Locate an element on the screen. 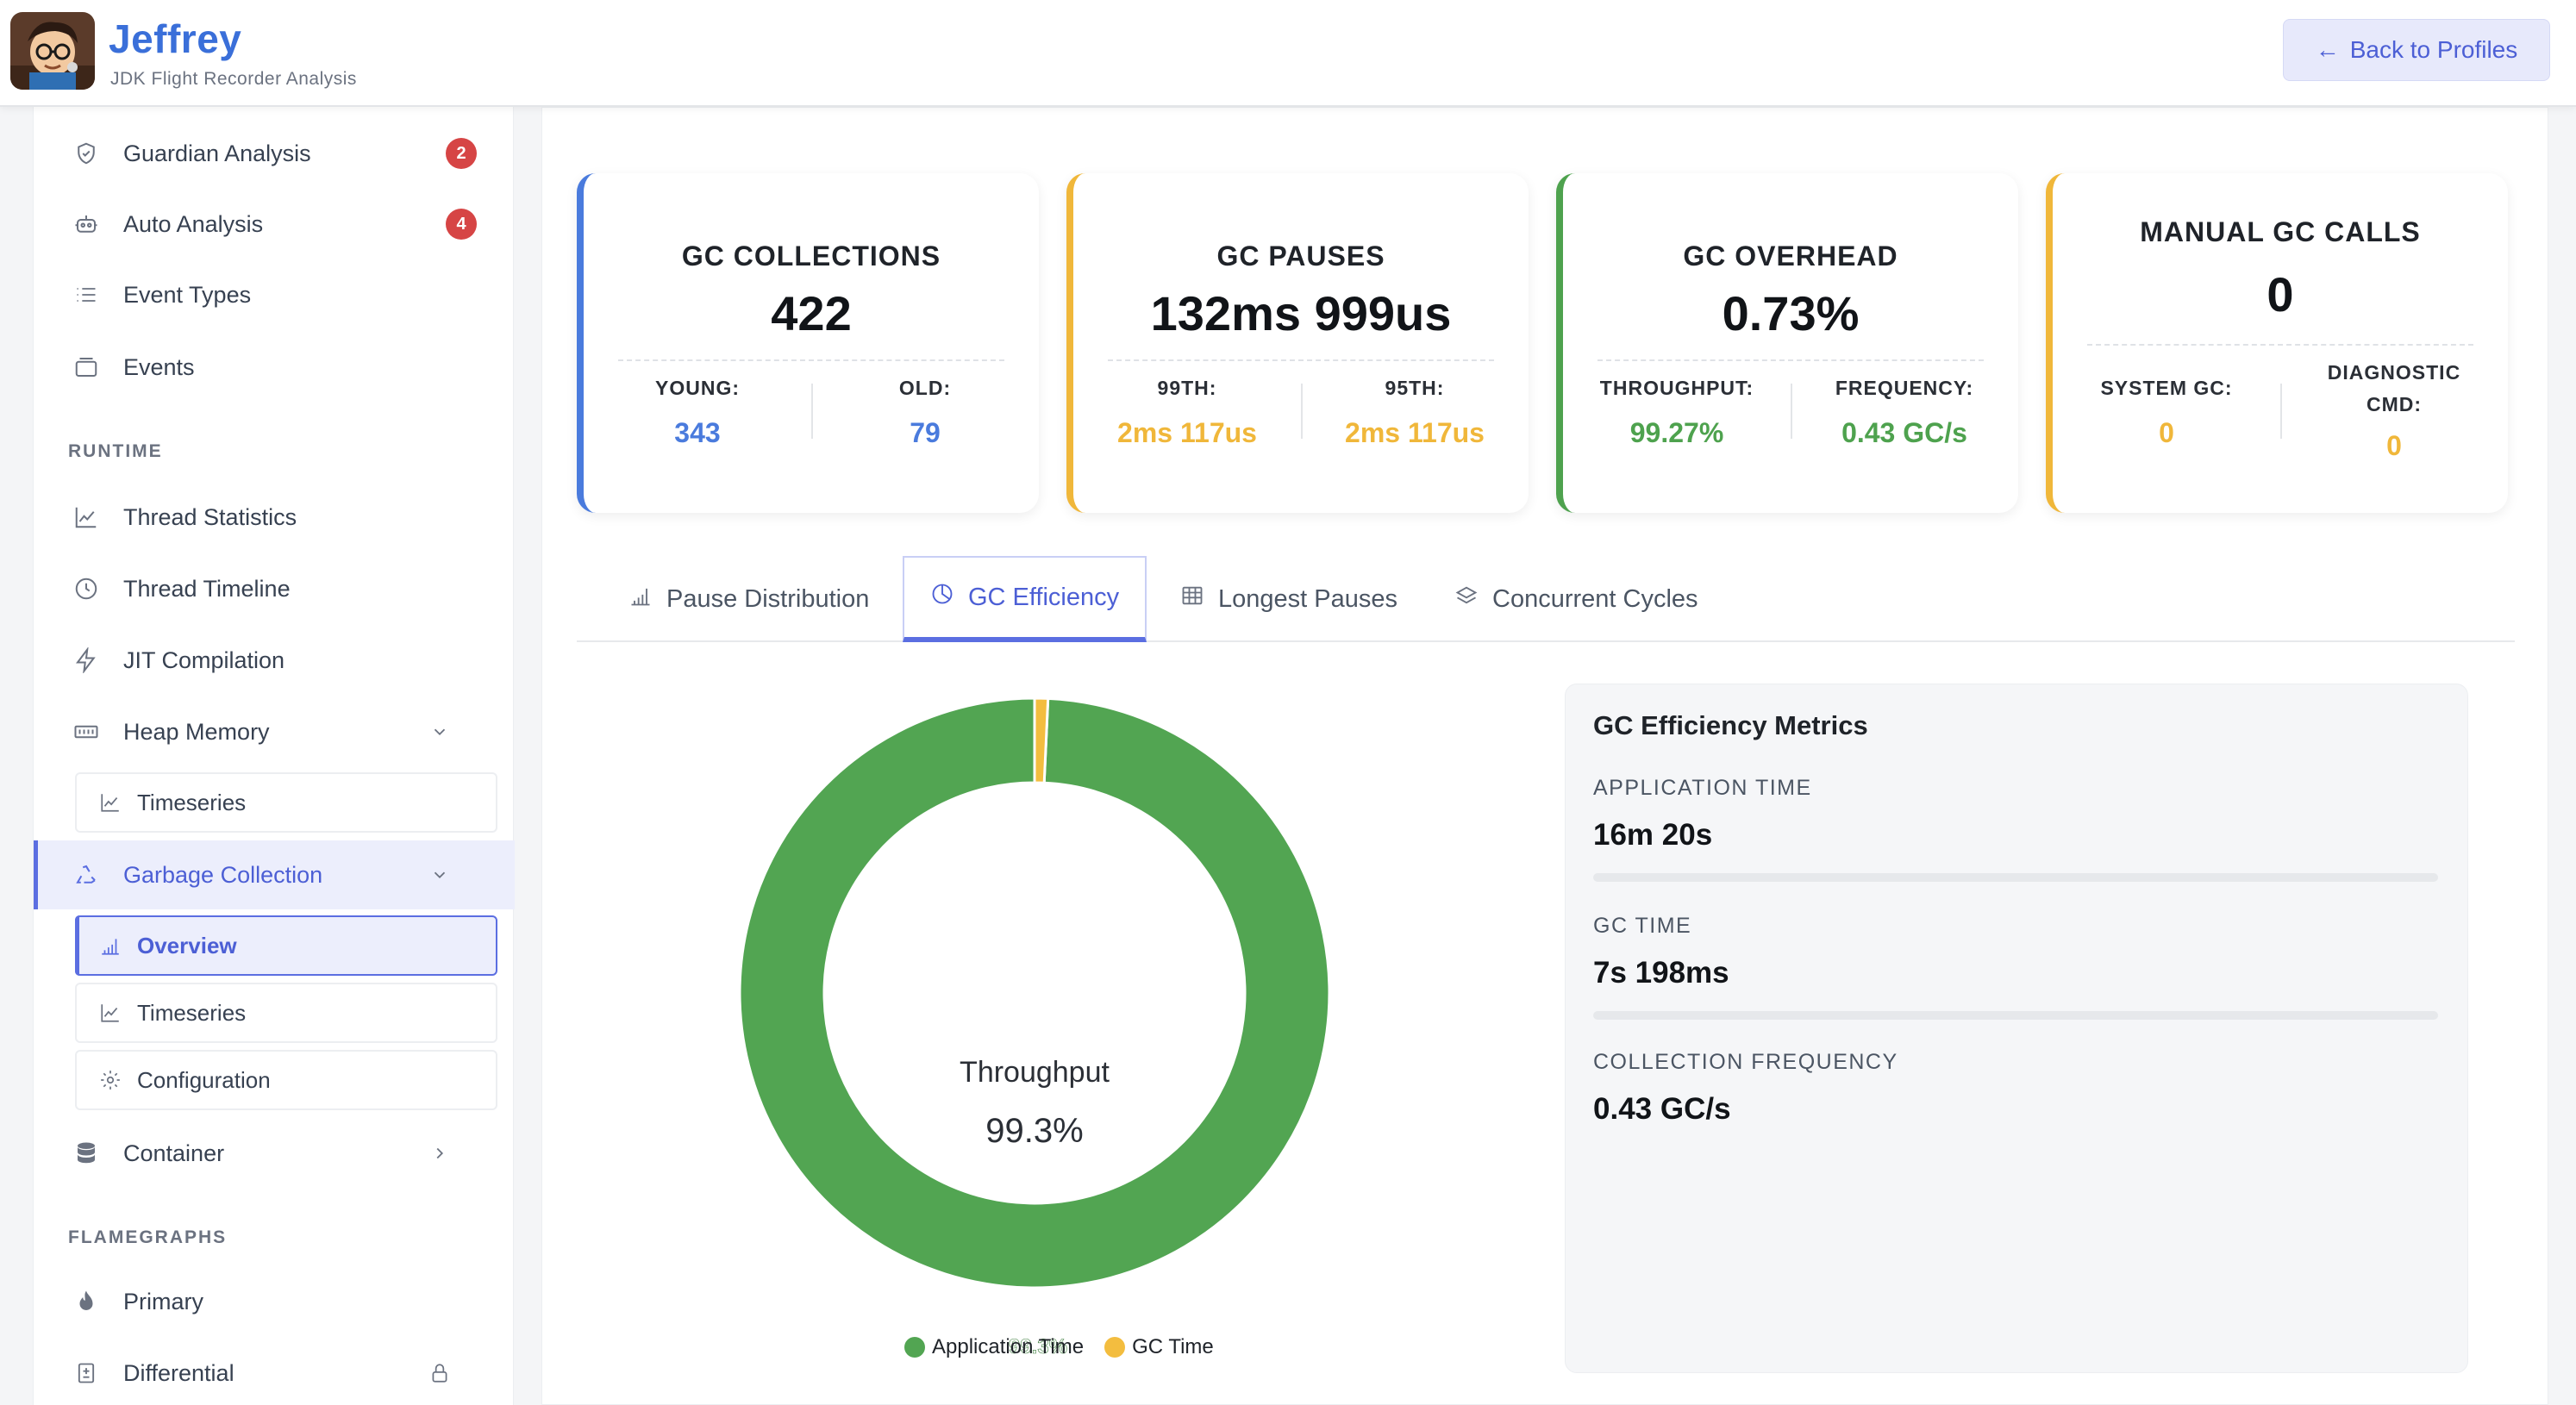 This screenshot has height=1405, width=2576. sidebar-item-container: Container is located at coordinates (274, 1154).